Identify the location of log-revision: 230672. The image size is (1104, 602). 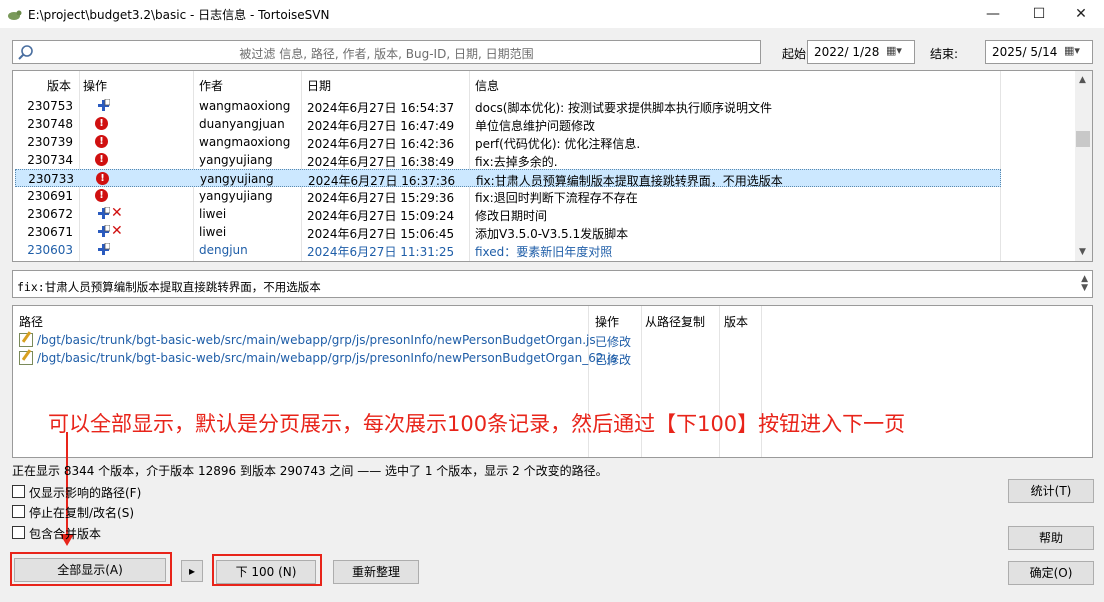
(50, 214).